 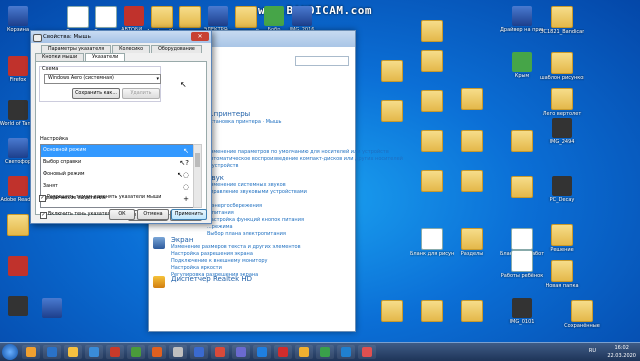 I want to click on desktop-right-item: шаблон рисунков, so click(x=562, y=66).